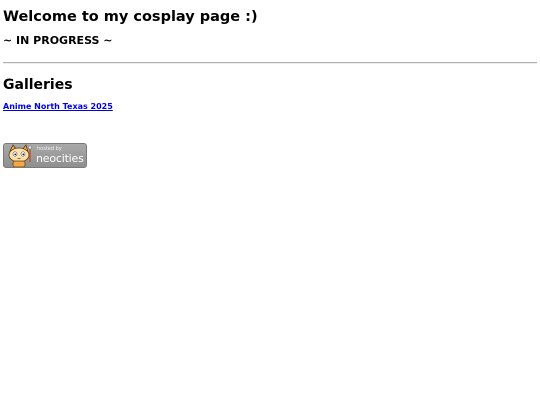 Image resolution: width=540 pixels, height=405 pixels. I want to click on galleries-heading: Galleries, so click(38, 85).